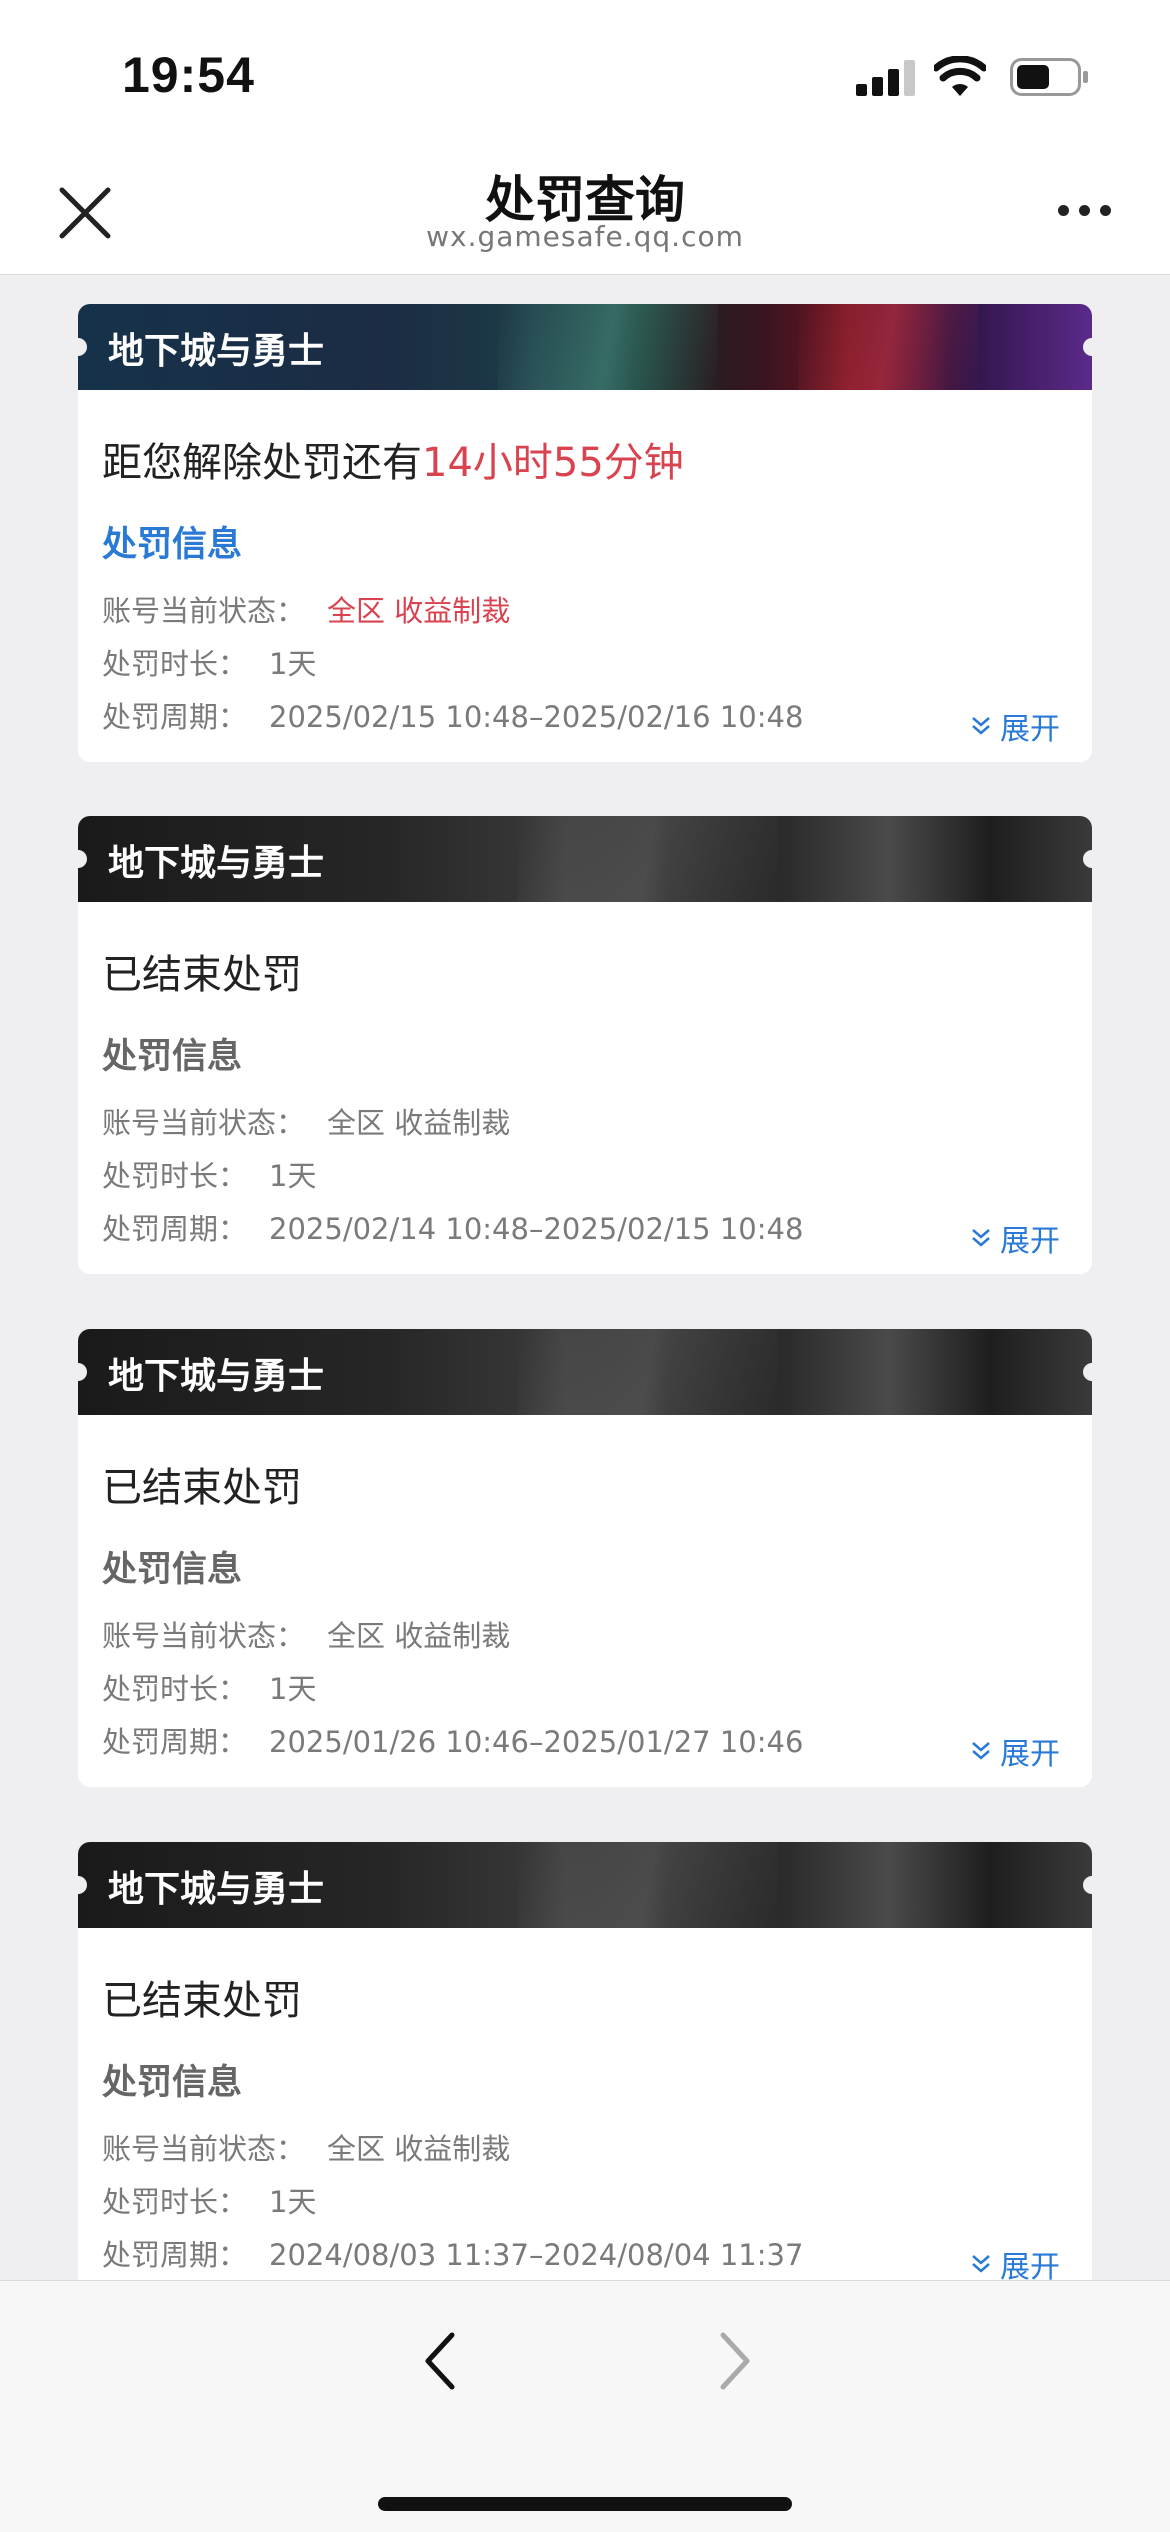 This screenshot has width=1170, height=2532. Describe the element at coordinates (188, 75) in the screenshot. I see `status-time: 19:54` at that location.